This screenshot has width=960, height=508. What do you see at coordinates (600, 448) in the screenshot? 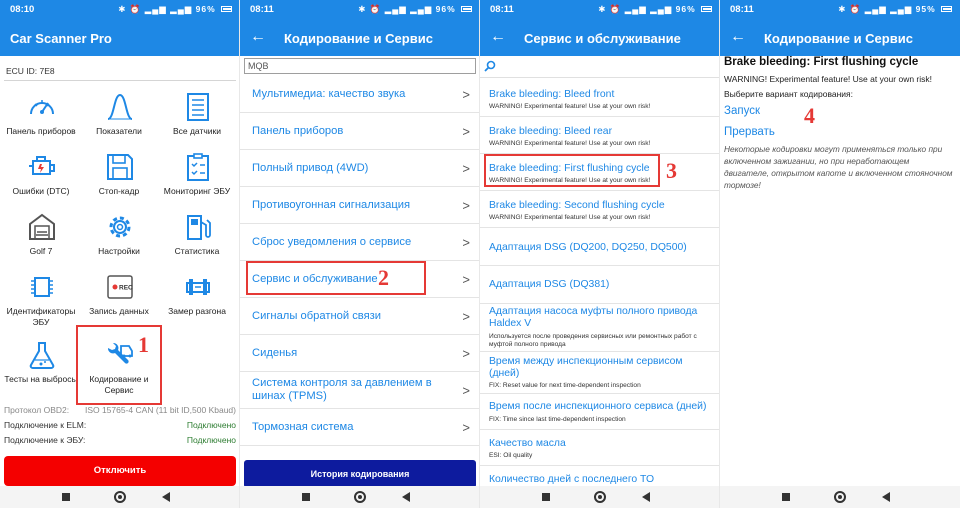
I see `list-item-oil-quality: Качество масла ESI: Oil quality` at bounding box center [600, 448].